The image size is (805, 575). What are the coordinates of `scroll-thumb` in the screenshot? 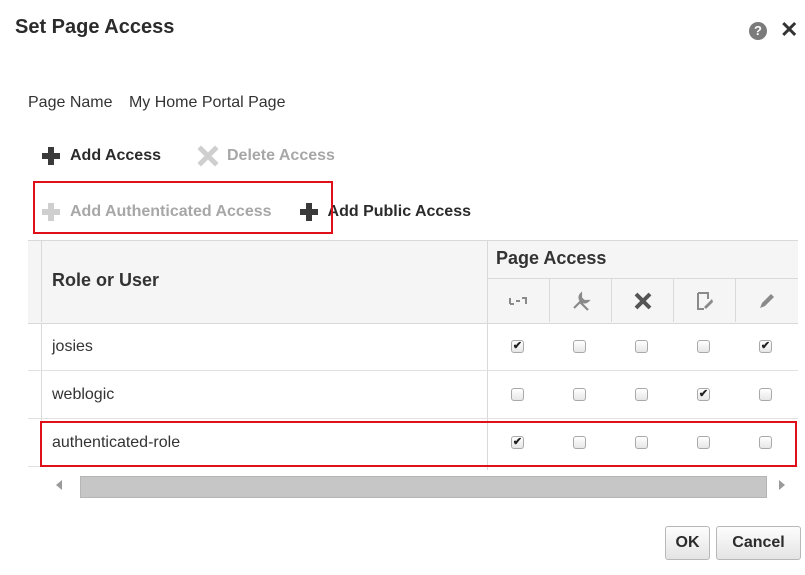 It's located at (423, 487).